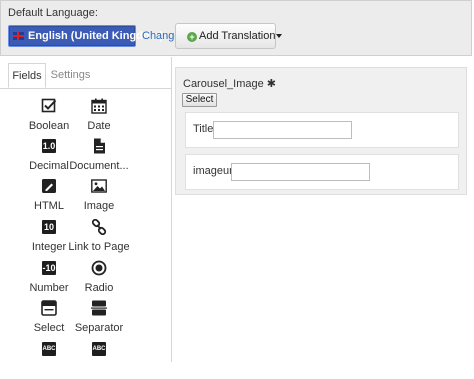 This screenshot has height=379, width=474. What do you see at coordinates (85, 36) in the screenshot?
I see `language-selector-button: English (United Kingdom)` at bounding box center [85, 36].